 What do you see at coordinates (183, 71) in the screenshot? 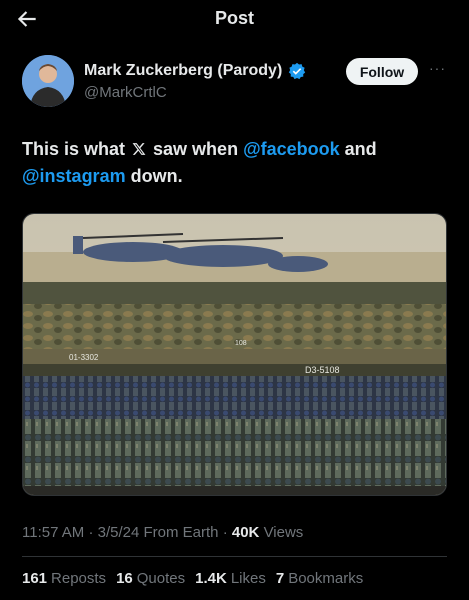
I see `author-name: Mark Zuckerberg (Parody)` at bounding box center [183, 71].